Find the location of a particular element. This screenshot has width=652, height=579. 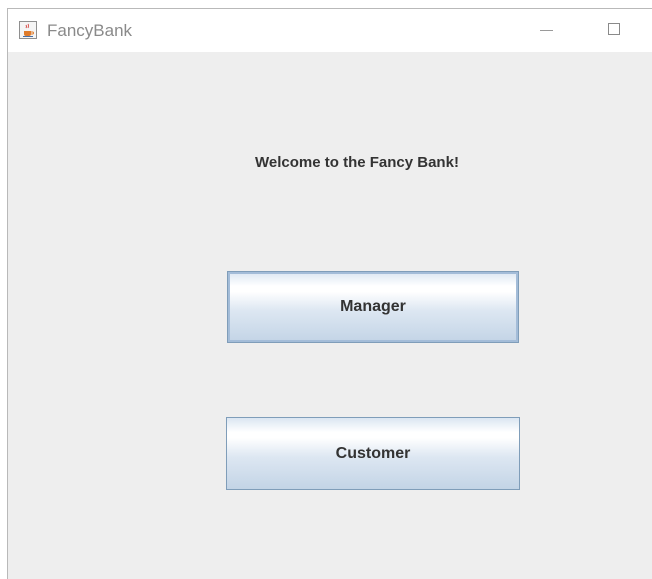

minimize-button is located at coordinates (547, 30).